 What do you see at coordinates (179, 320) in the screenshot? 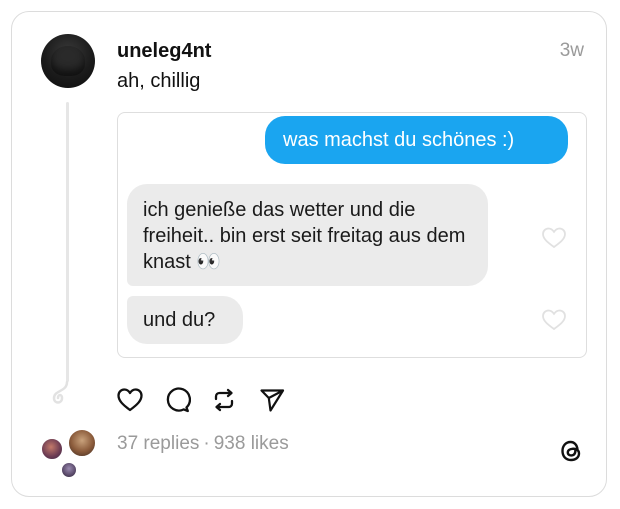
I see `message-text: und du?` at bounding box center [179, 320].